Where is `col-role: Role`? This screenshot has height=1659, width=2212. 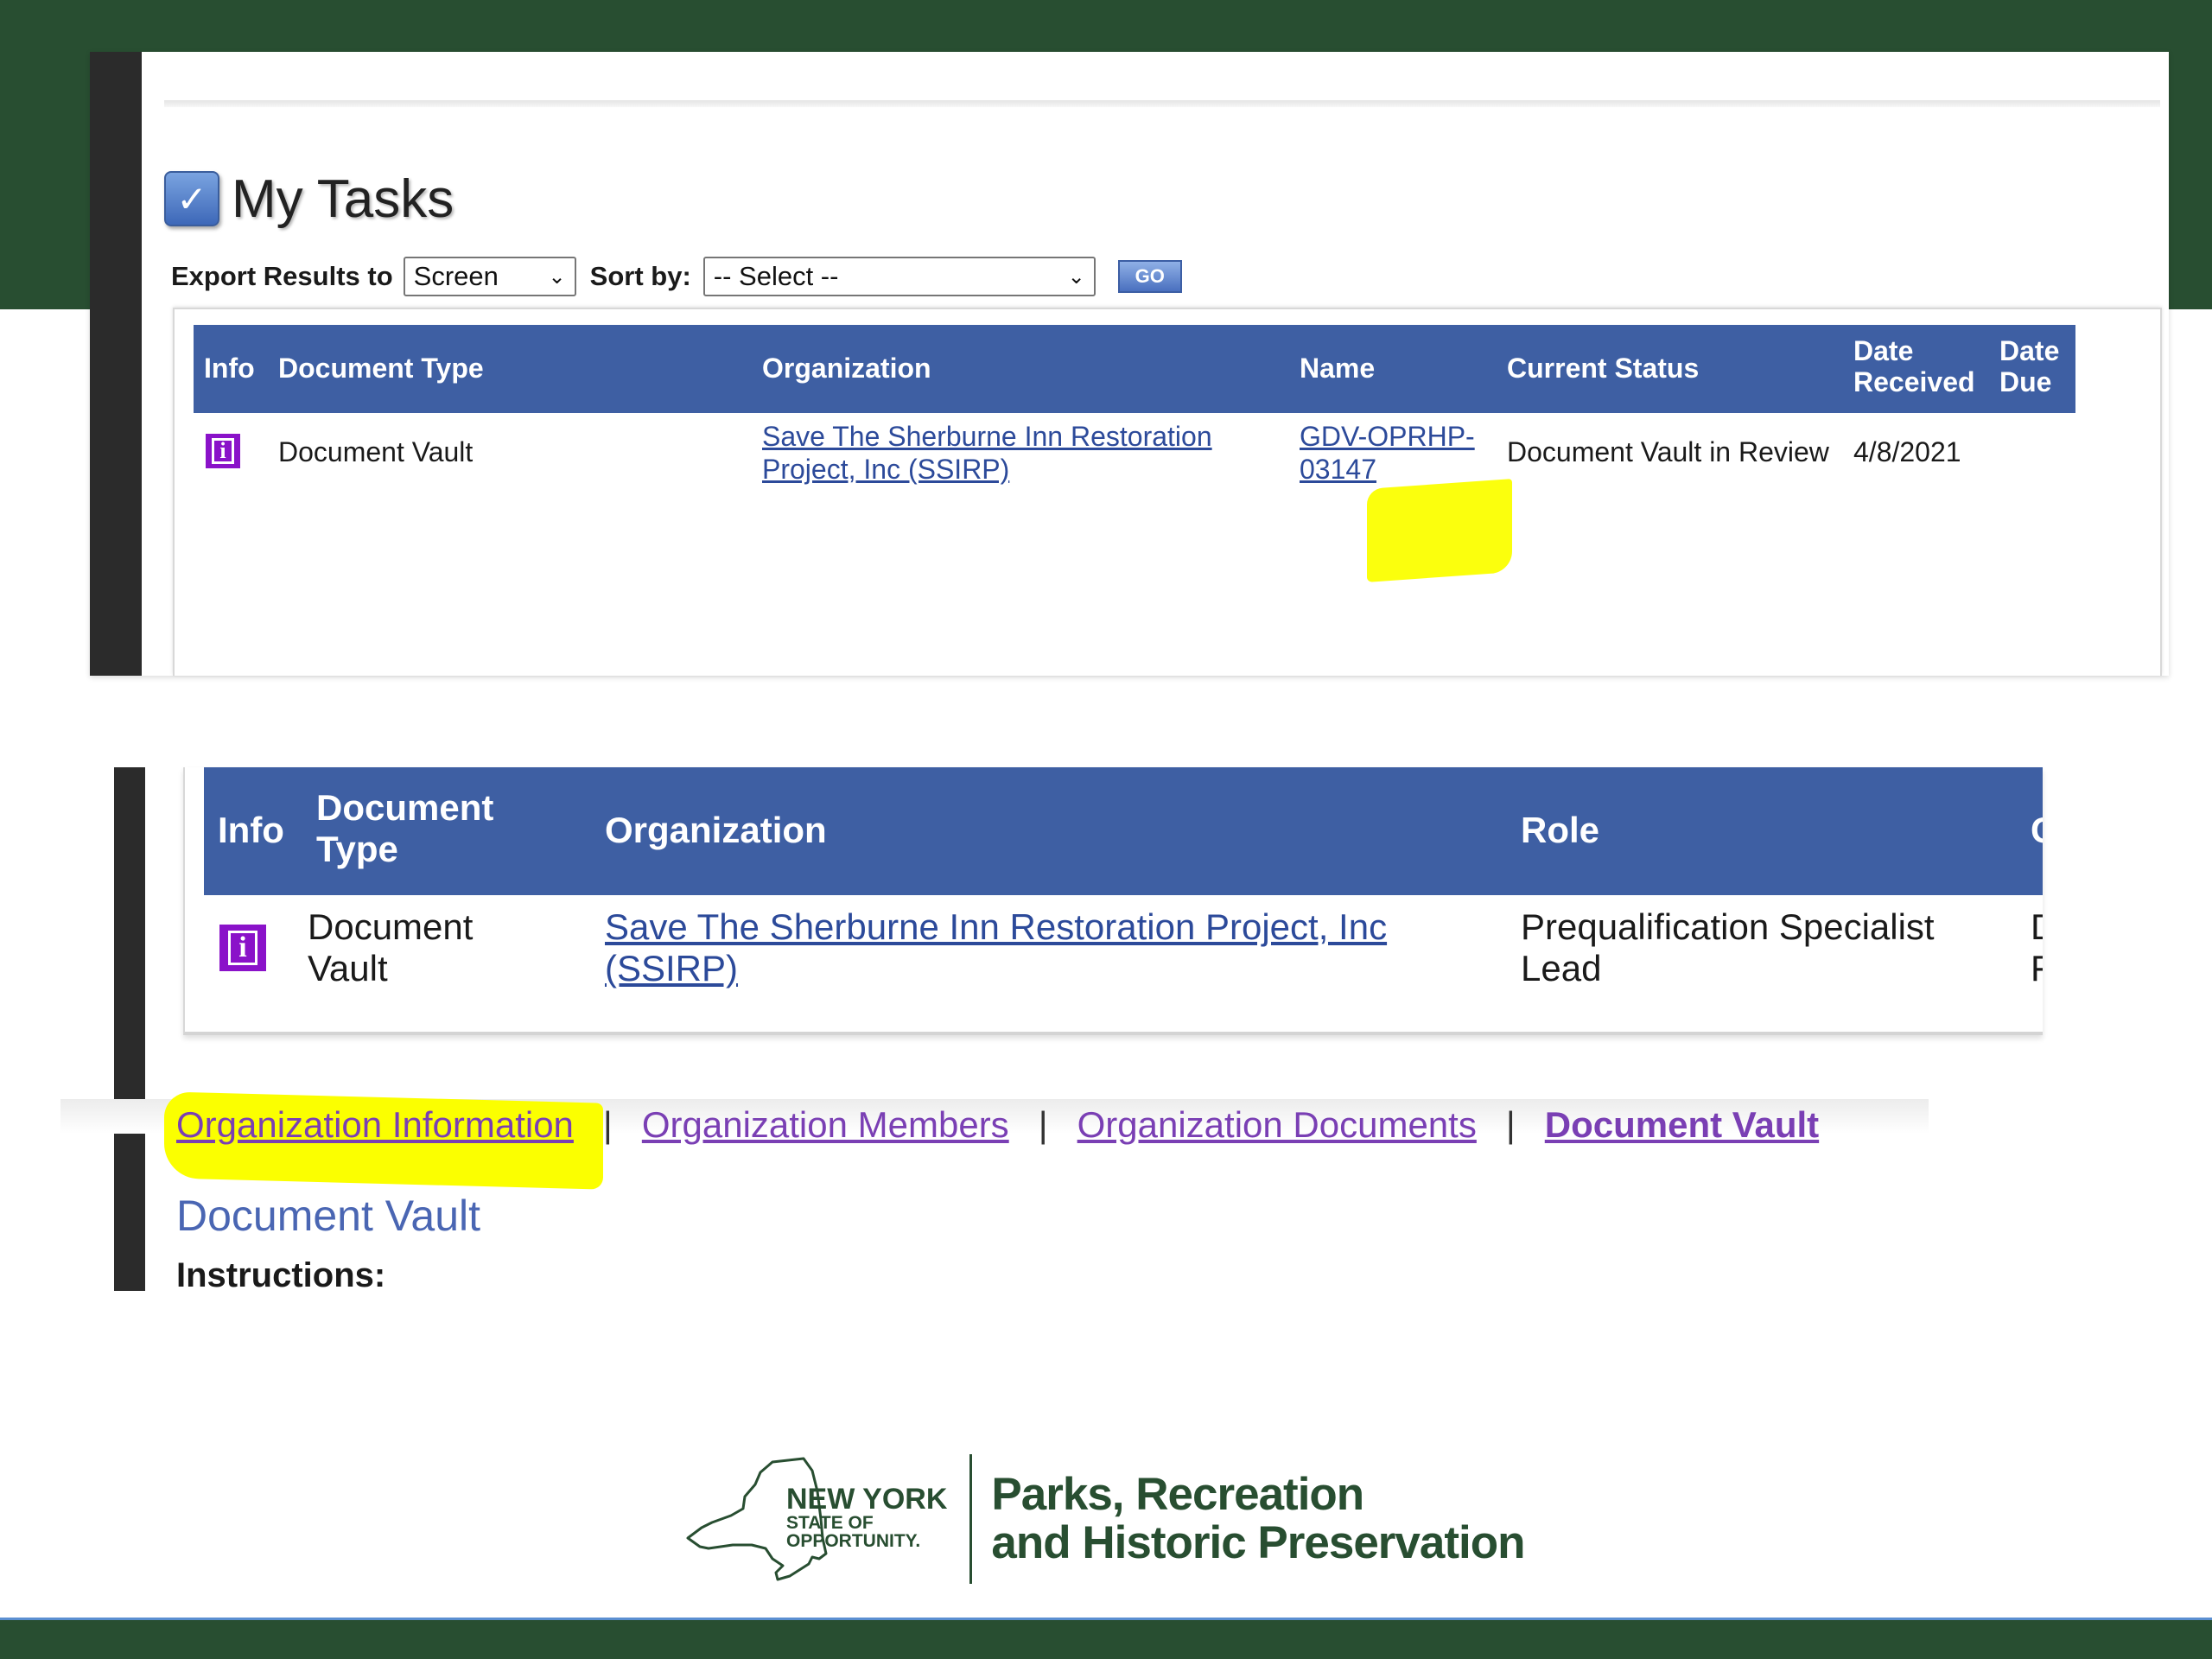 col-role: Role is located at coordinates (1560, 830).